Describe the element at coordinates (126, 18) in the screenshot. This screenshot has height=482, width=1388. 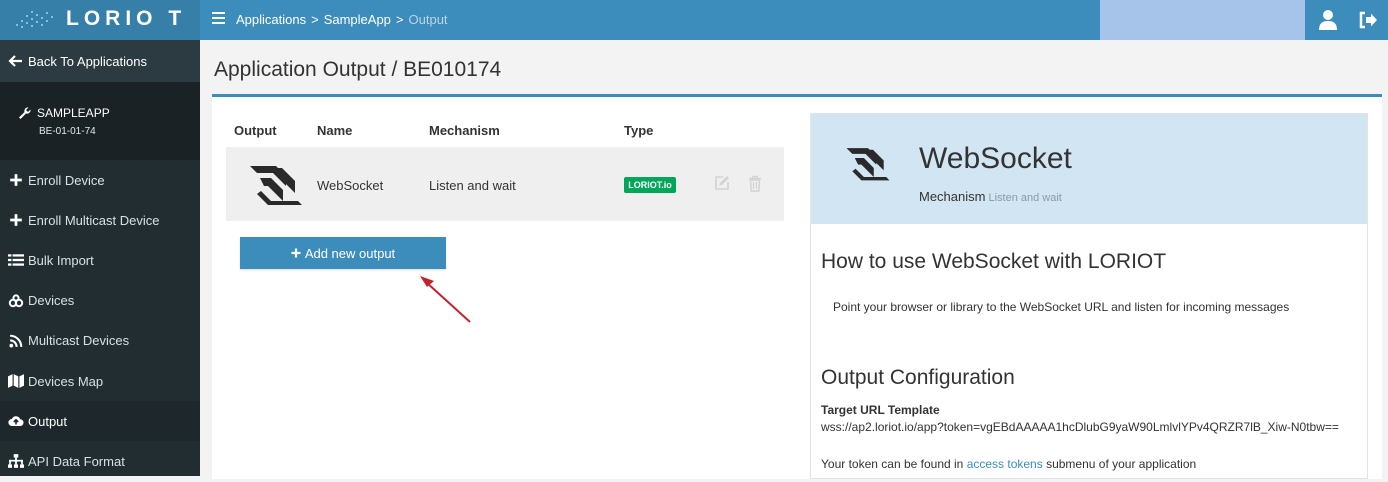
I see `logo-text: LORIO T` at that location.